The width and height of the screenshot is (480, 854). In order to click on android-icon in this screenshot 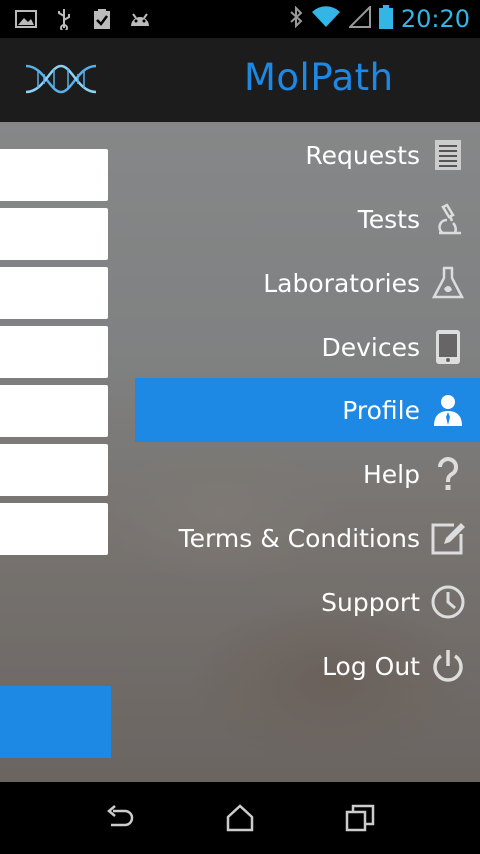, I will do `click(140, 19)`.